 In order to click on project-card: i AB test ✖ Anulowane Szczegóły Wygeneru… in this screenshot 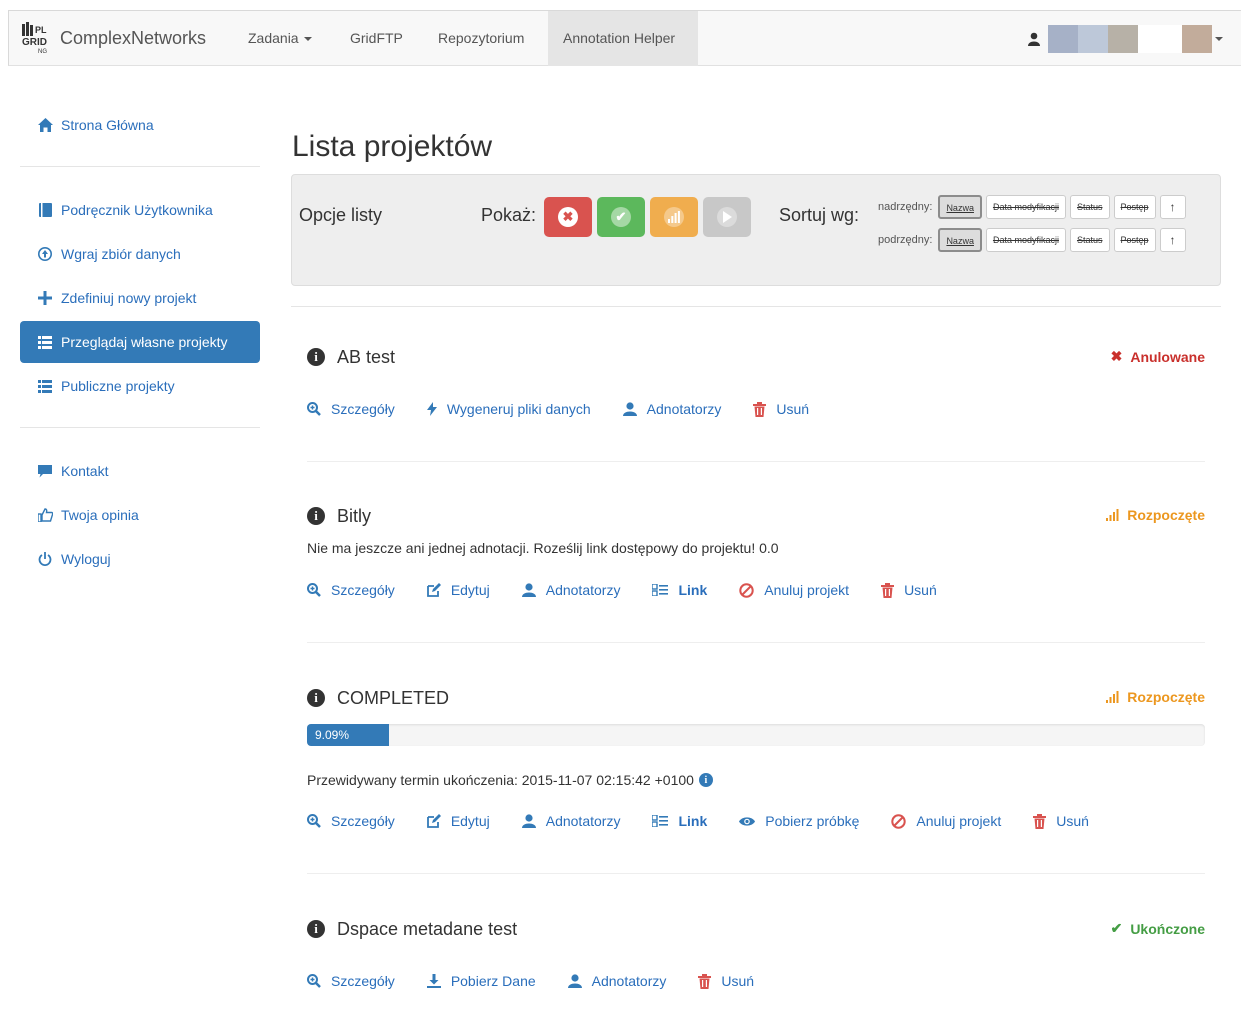, I will do `click(756, 382)`.